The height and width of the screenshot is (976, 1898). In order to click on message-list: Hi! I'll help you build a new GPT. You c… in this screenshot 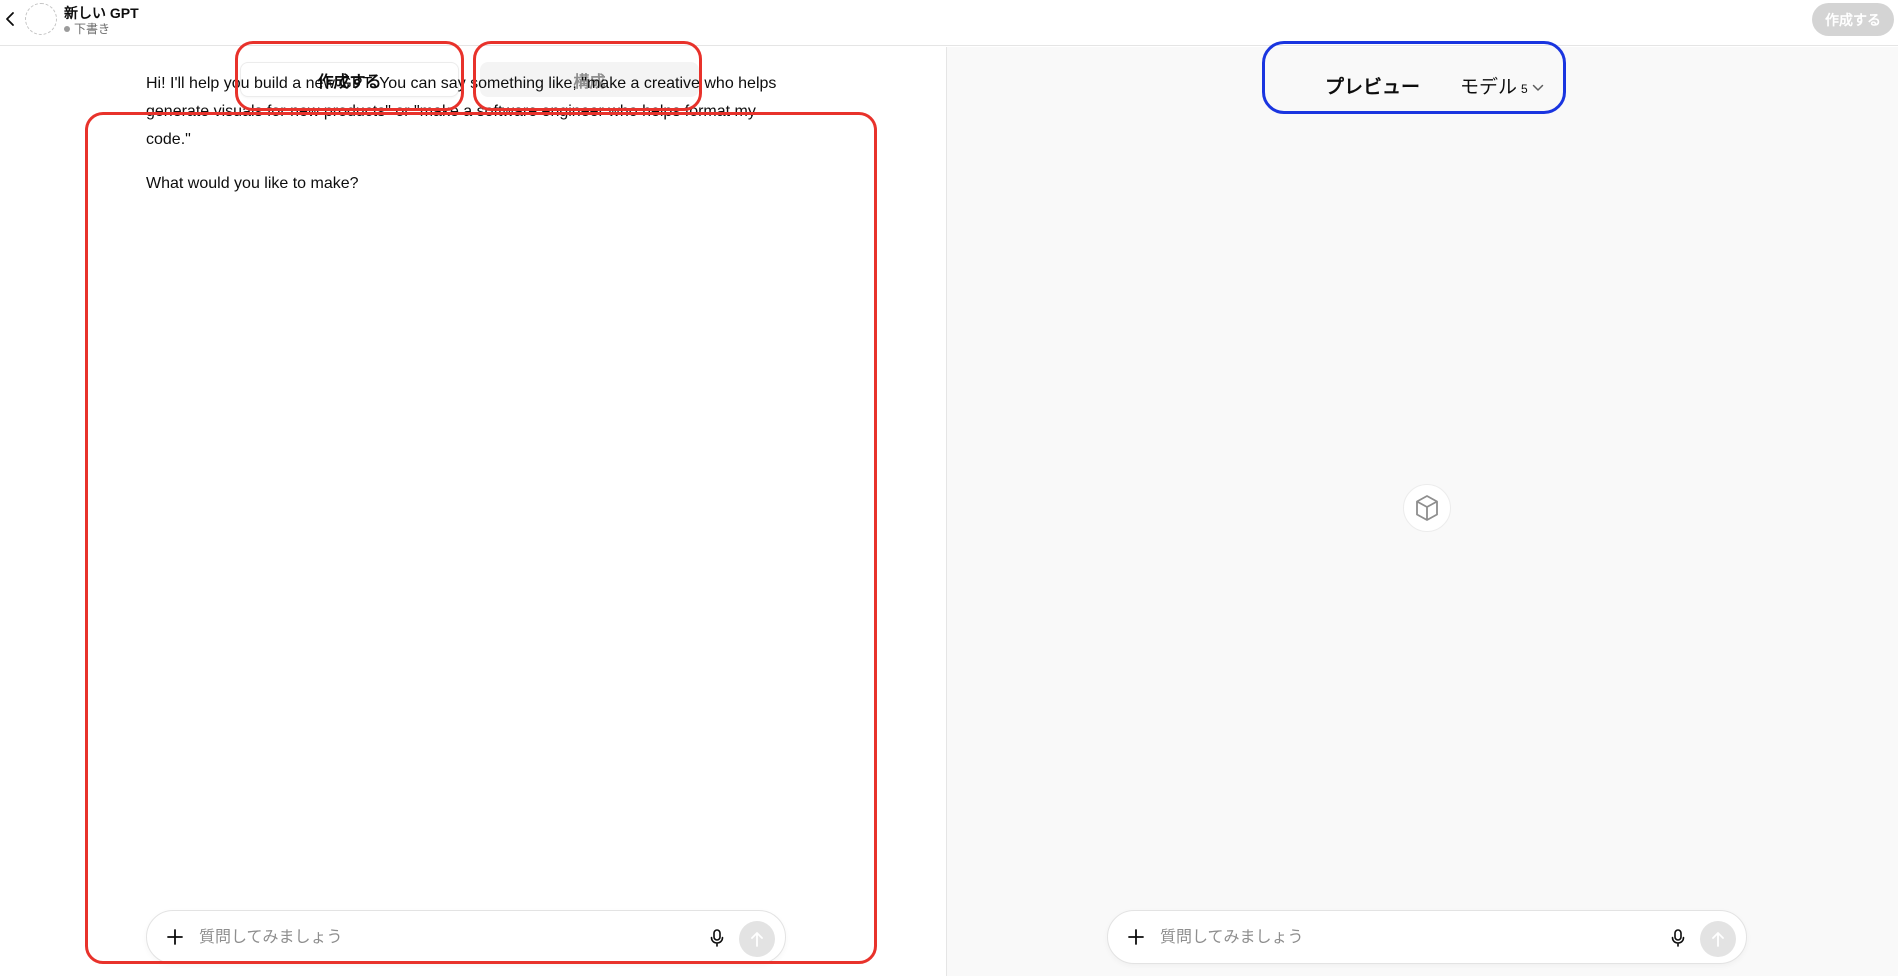, I will do `click(471, 142)`.